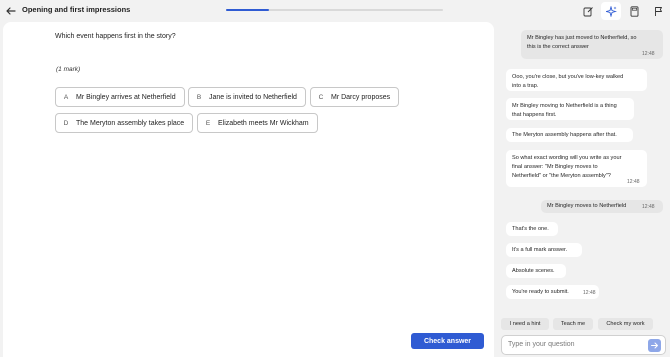 This screenshot has width=670, height=357. Describe the element at coordinates (625, 324) in the screenshot. I see `quick-reply-check: Check my work` at that location.